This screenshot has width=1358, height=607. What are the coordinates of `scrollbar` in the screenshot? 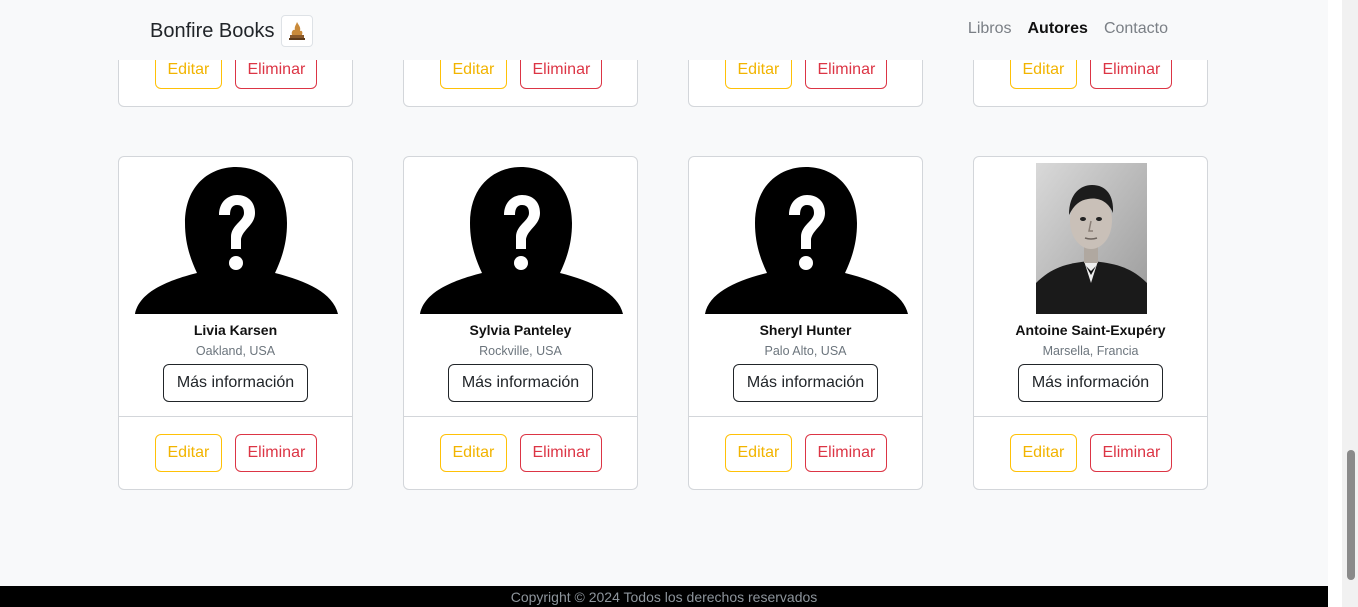 It's located at (1343, 303).